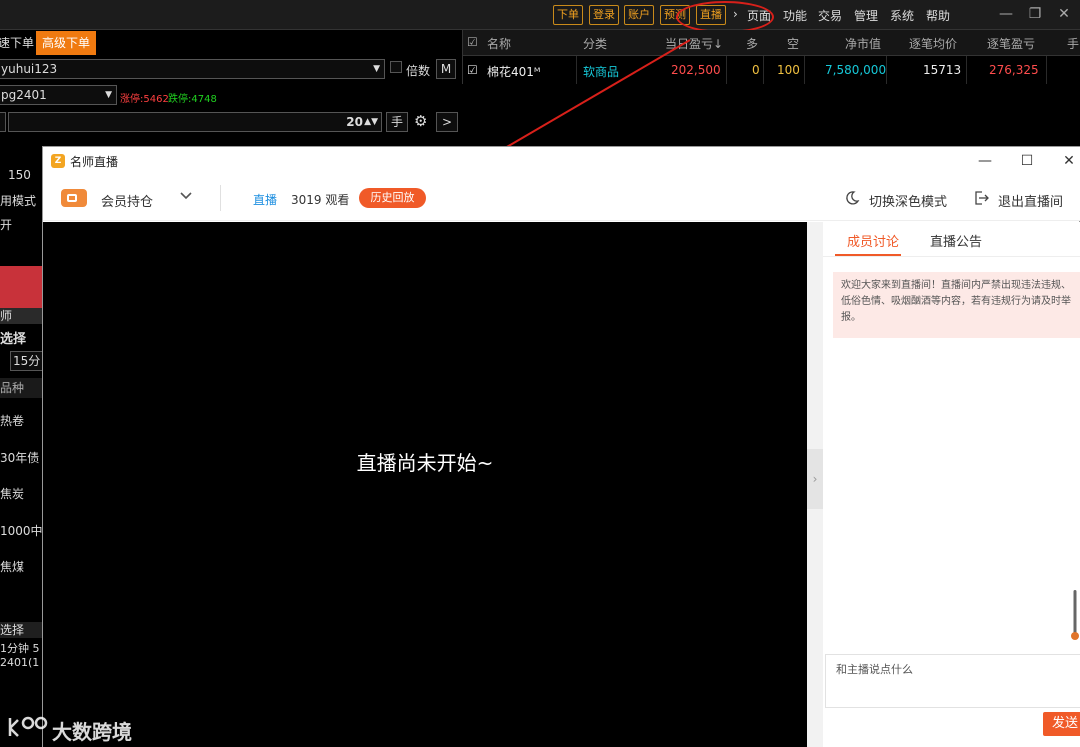  What do you see at coordinates (186, 196) in the screenshot?
I see `chevron-down-icon` at bounding box center [186, 196].